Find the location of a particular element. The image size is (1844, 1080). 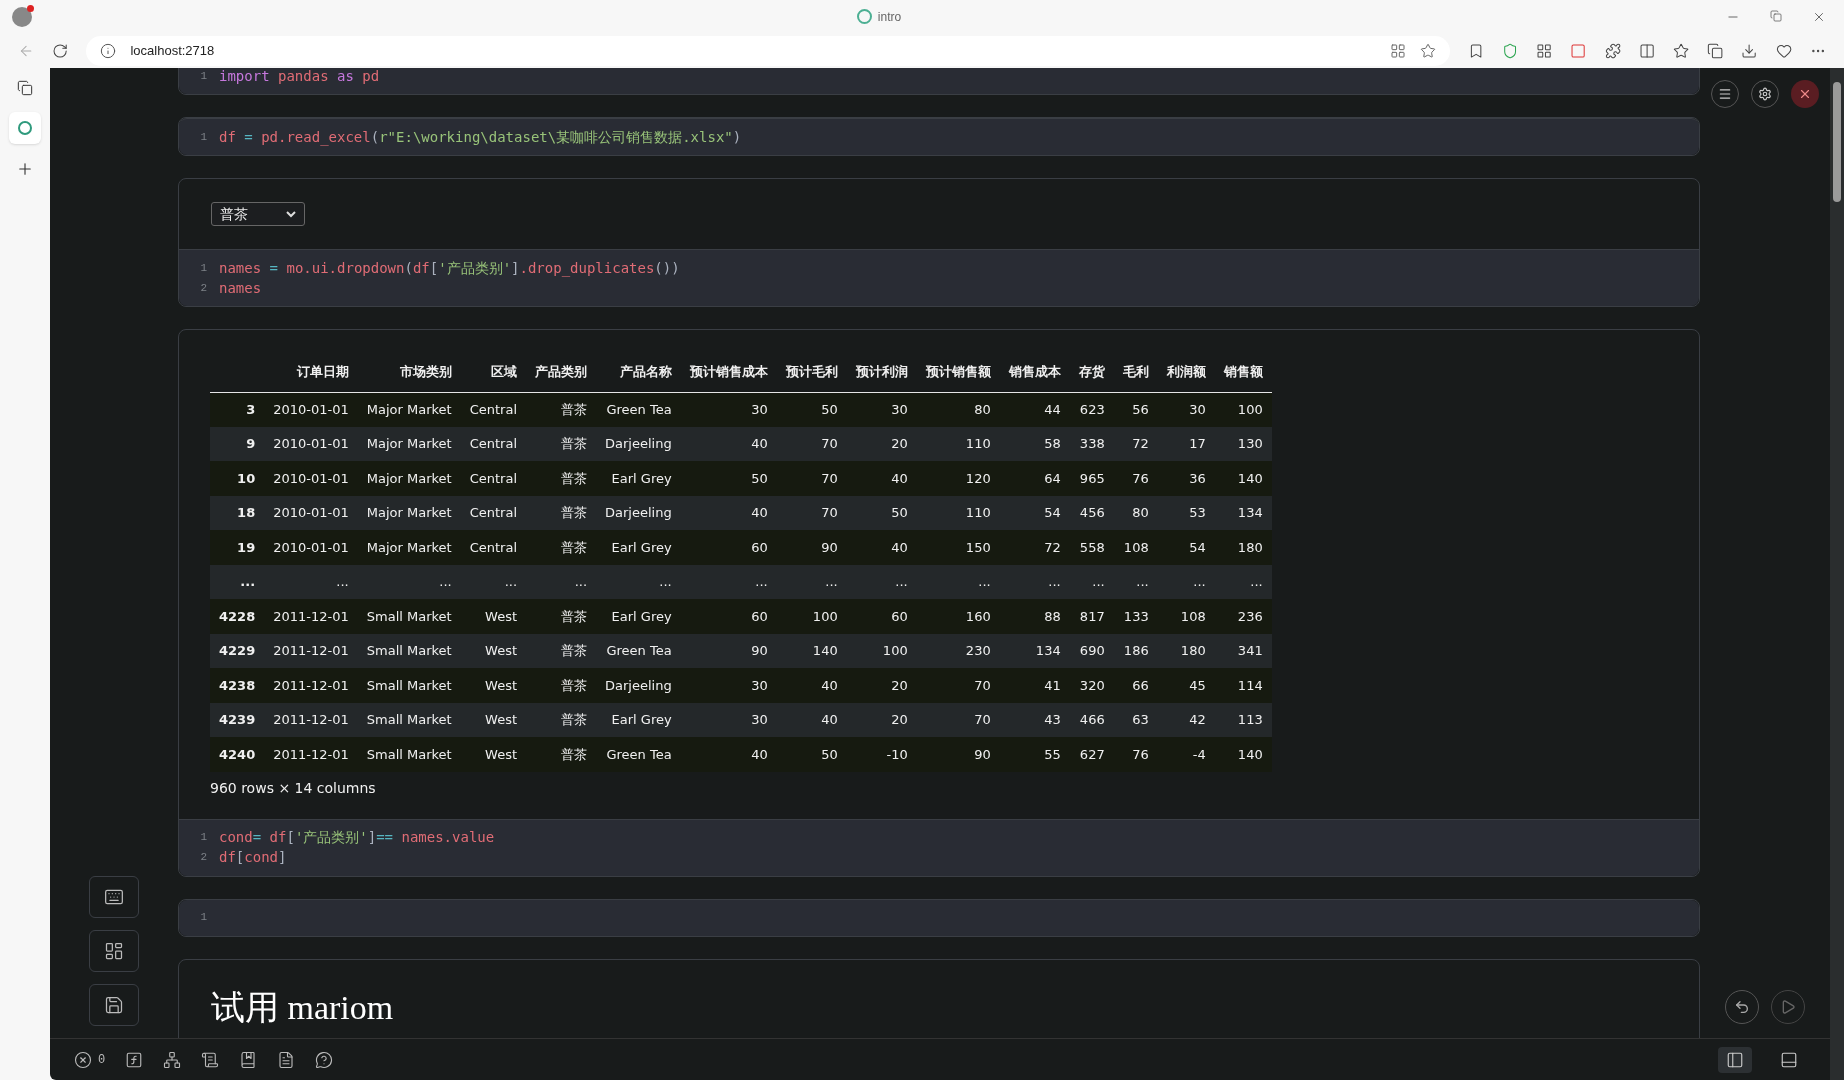

table-cell: 50 is located at coordinates (811, 409).